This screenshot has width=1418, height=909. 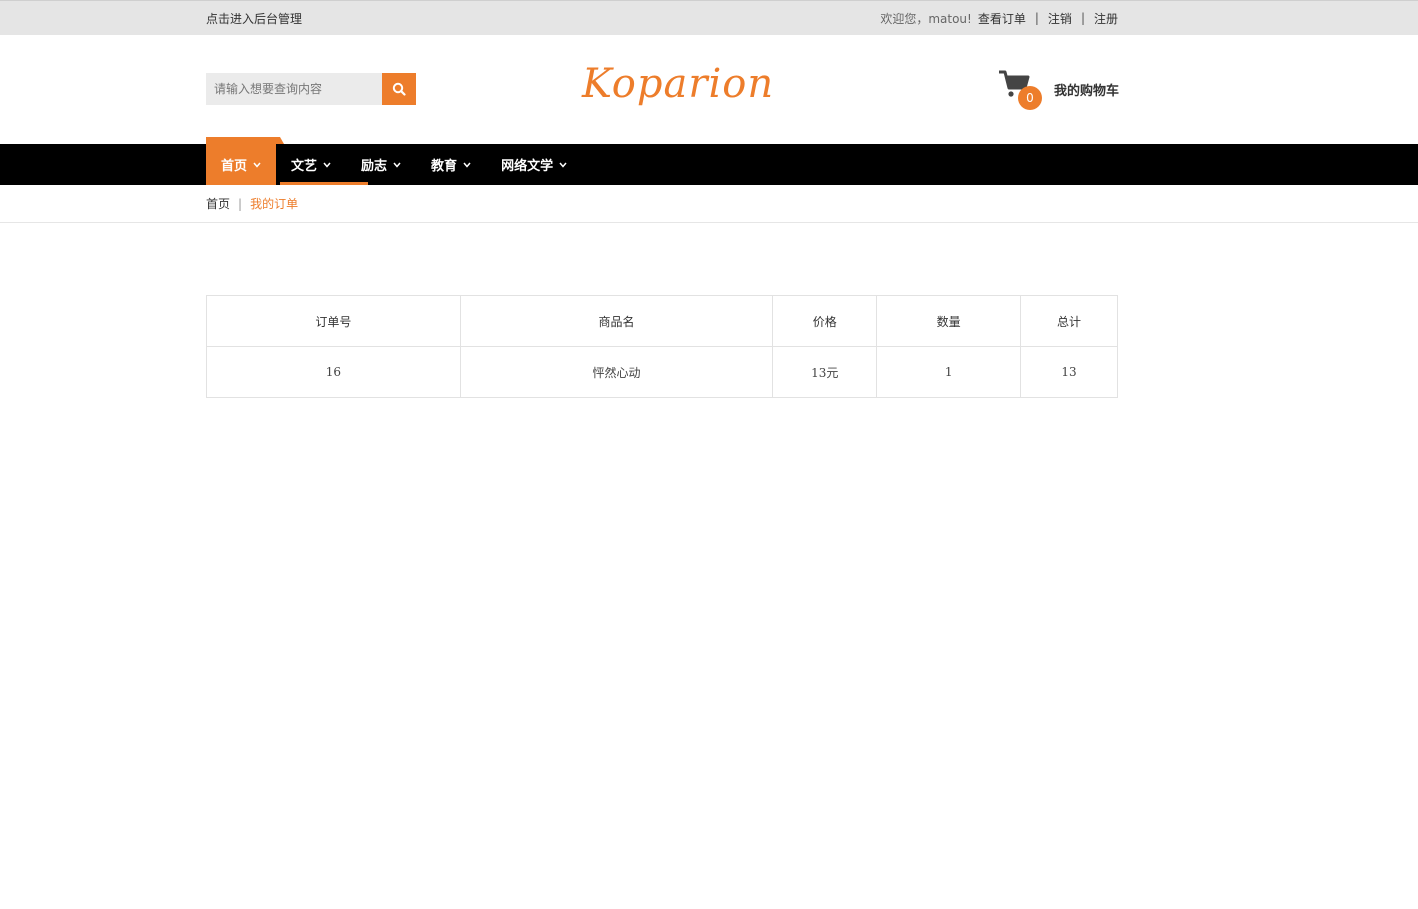 What do you see at coordinates (294, 89) in the screenshot?
I see `search-input` at bounding box center [294, 89].